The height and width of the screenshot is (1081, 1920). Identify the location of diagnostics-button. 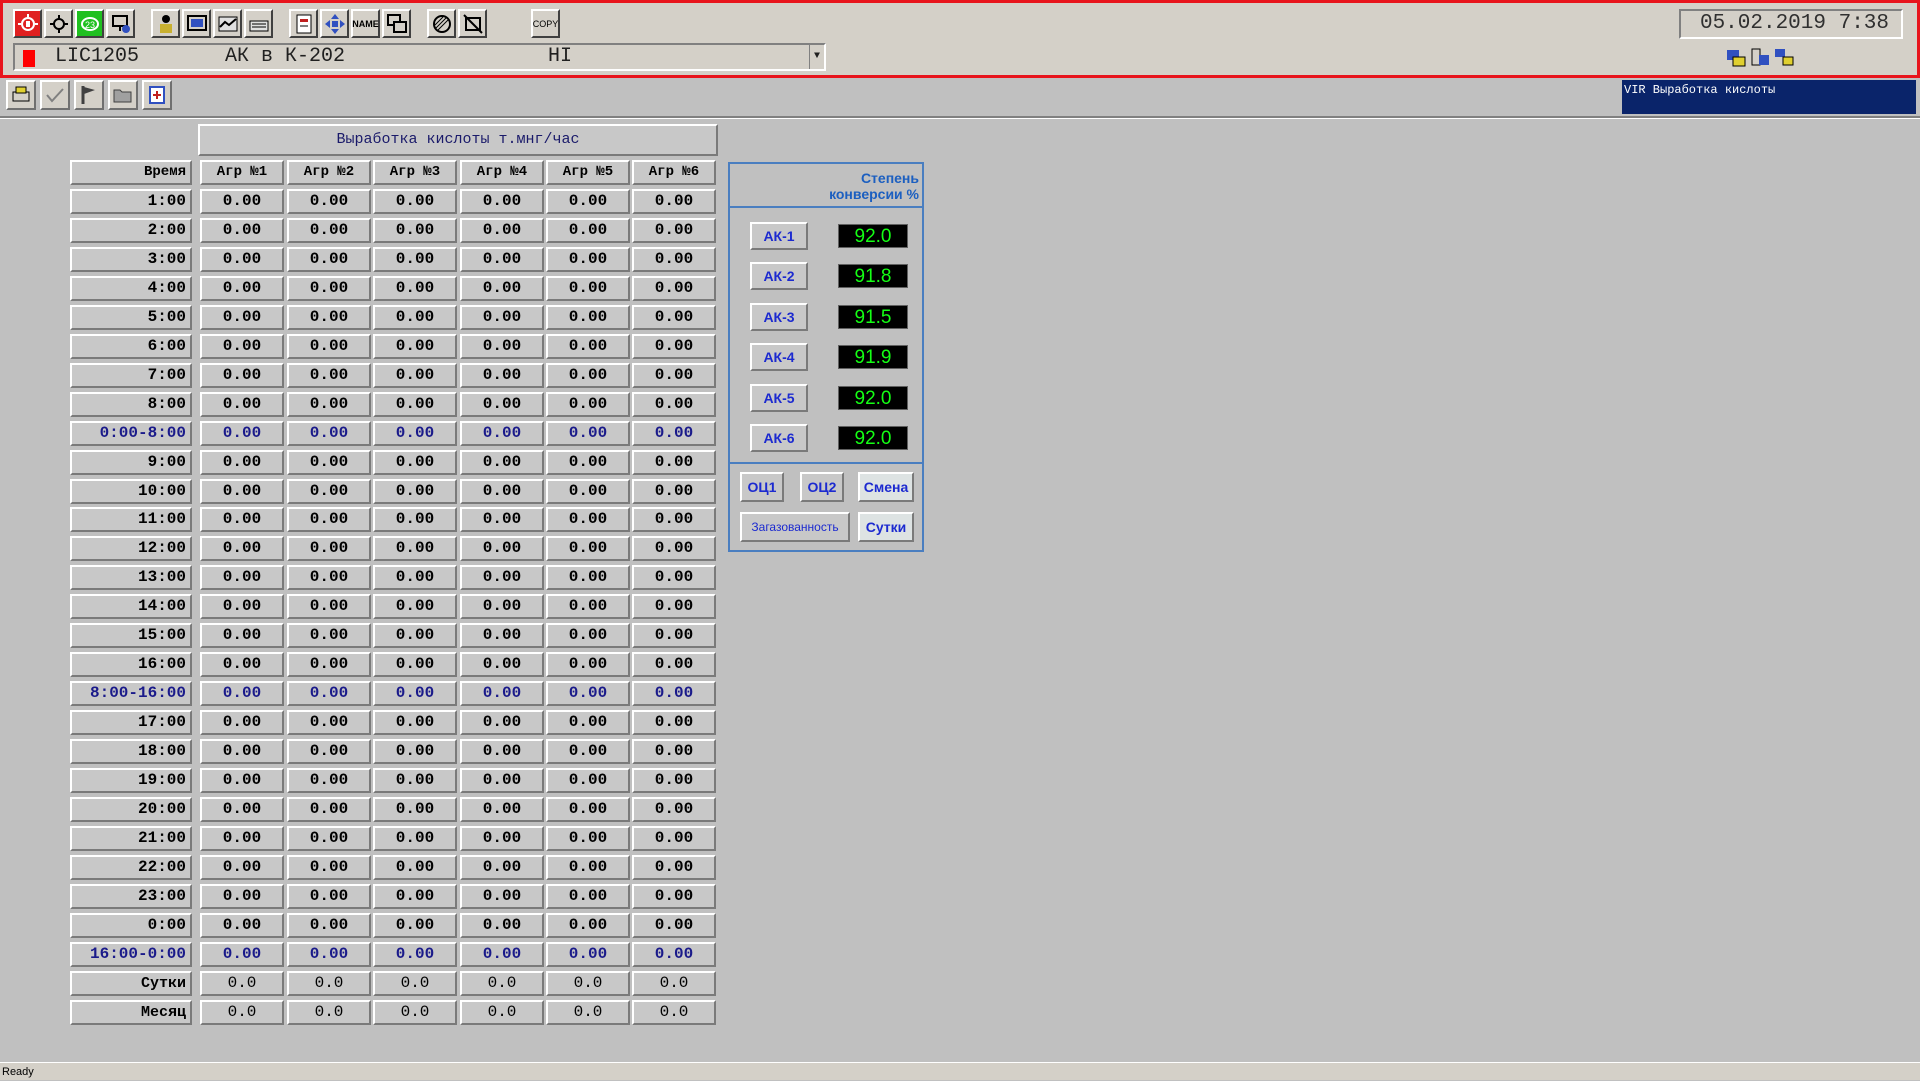
(58, 23).